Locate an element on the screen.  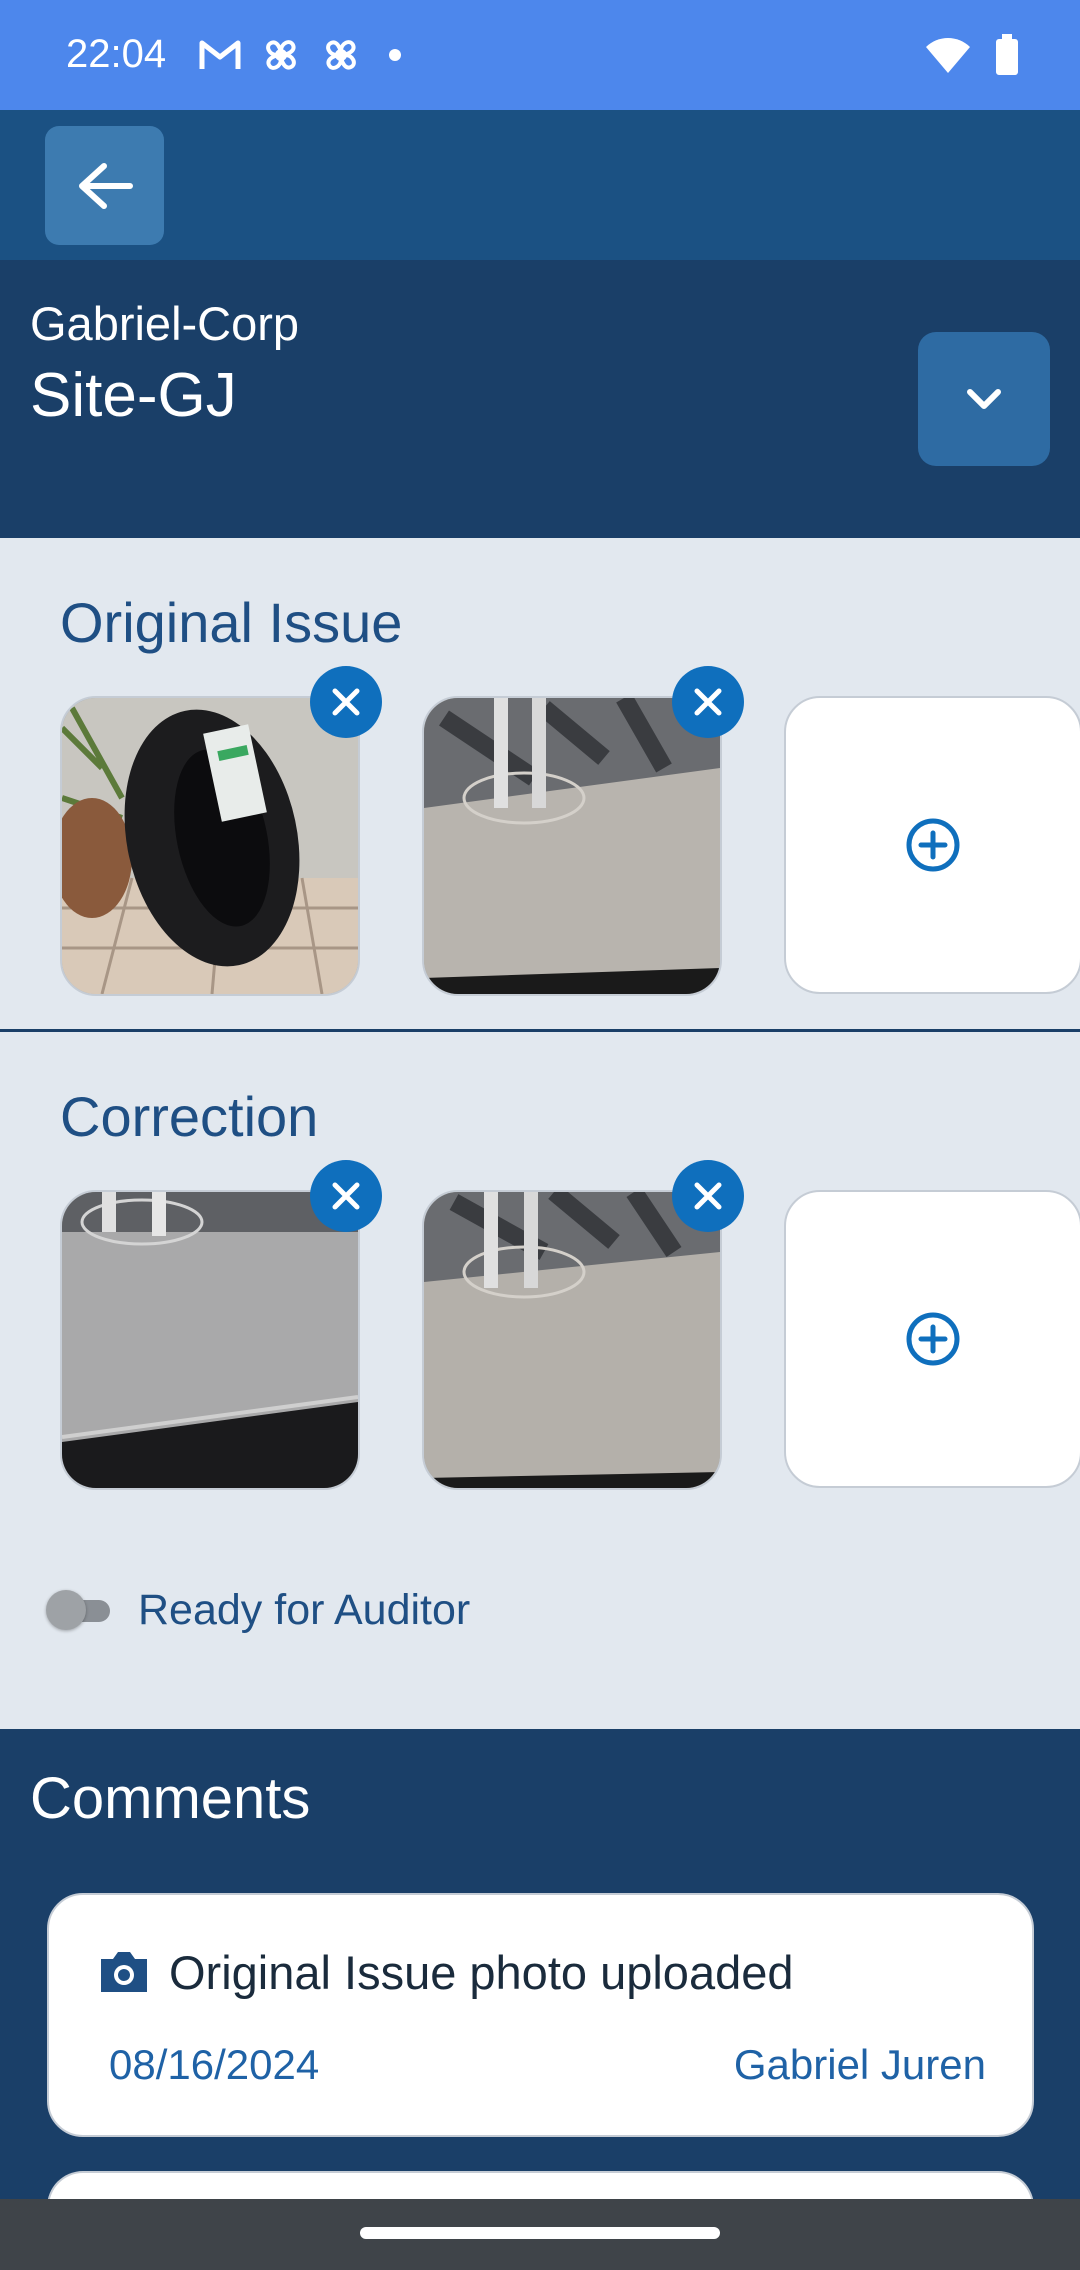
original-issue-title: Original Issue is located at coordinates (231, 622).